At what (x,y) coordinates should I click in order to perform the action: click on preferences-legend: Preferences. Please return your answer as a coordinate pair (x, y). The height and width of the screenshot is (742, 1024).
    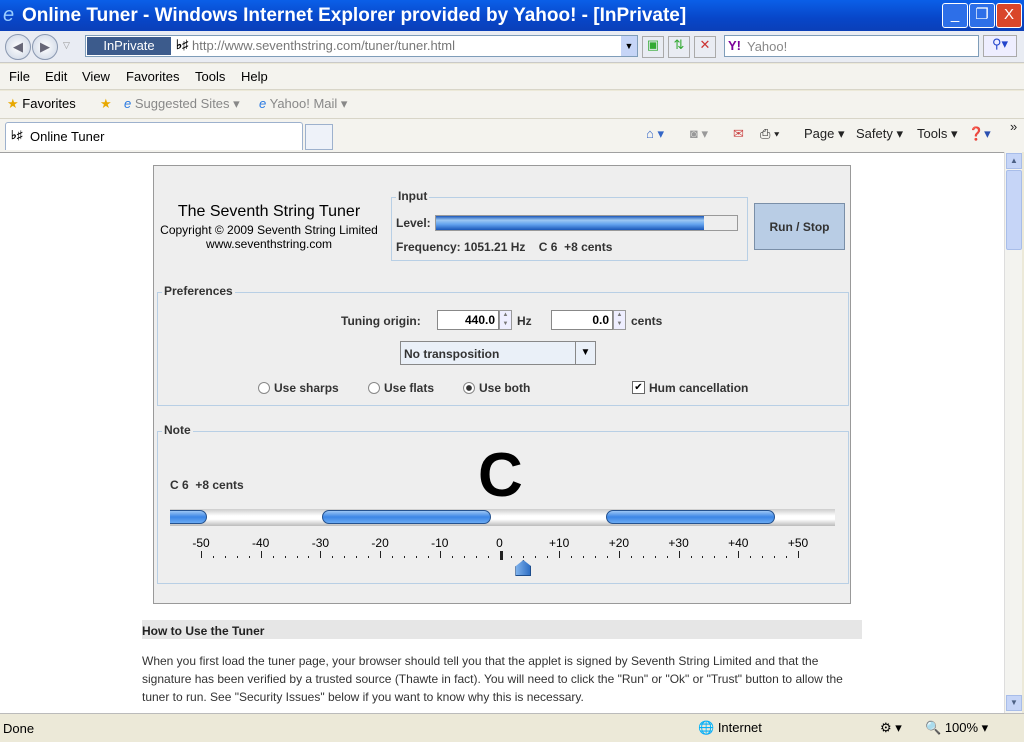
    Looking at the image, I should click on (198, 291).